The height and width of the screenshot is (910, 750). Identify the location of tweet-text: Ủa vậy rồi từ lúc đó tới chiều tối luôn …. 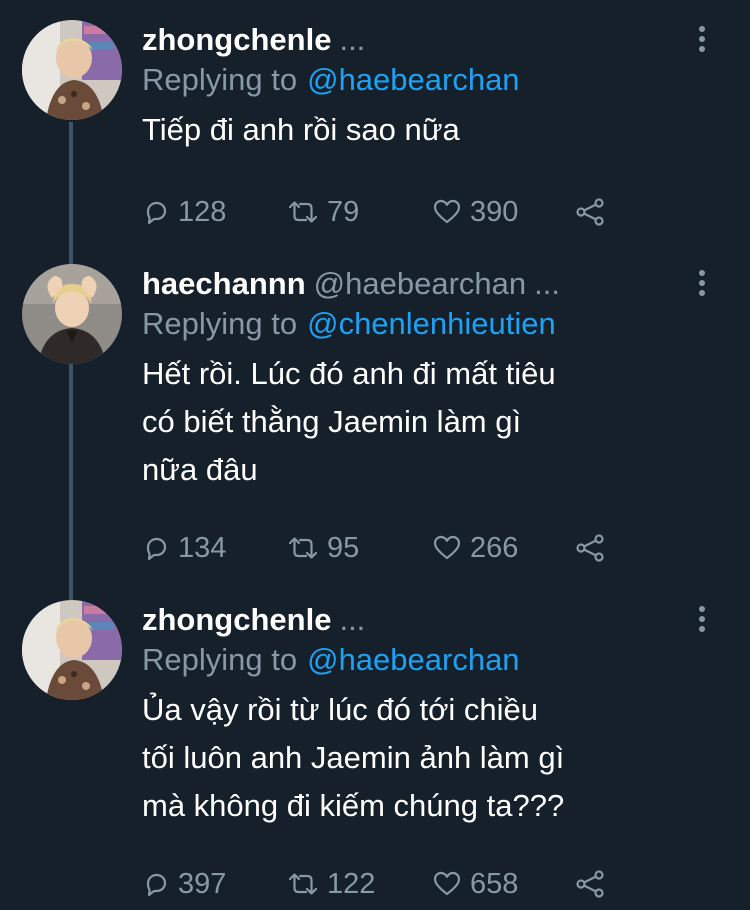
(416, 758).